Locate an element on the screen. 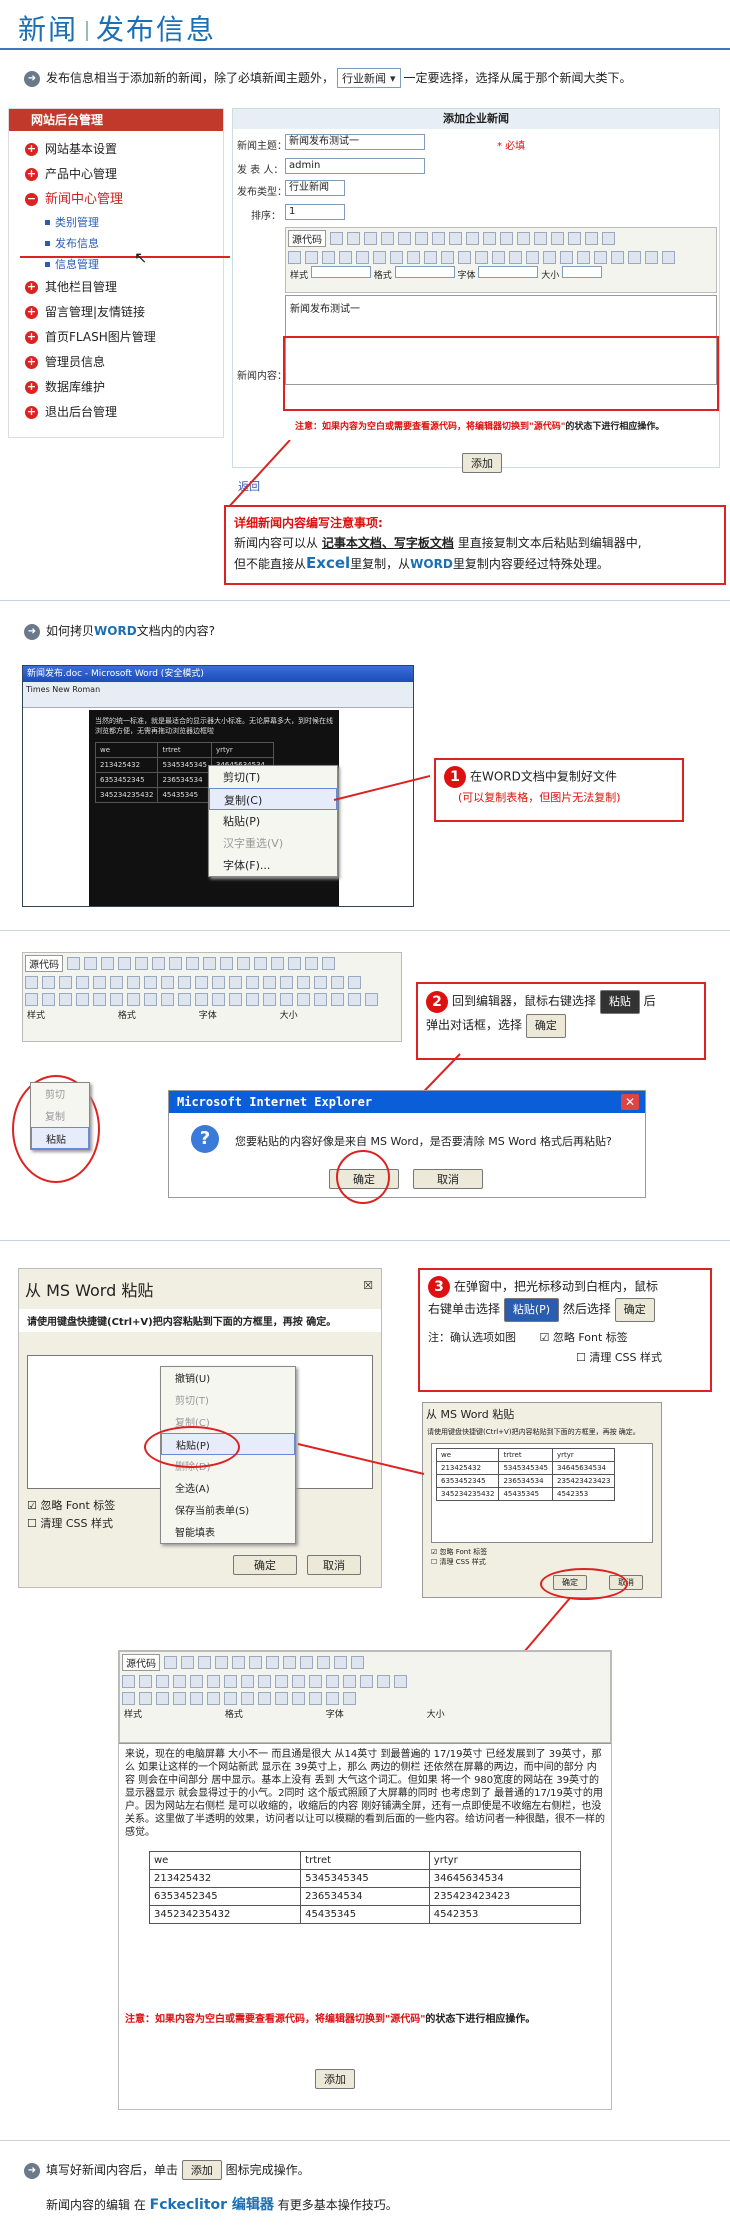 This screenshot has height=2235, width=730. sidebar-item-products: 产品中心管理 is located at coordinates (116, 174).